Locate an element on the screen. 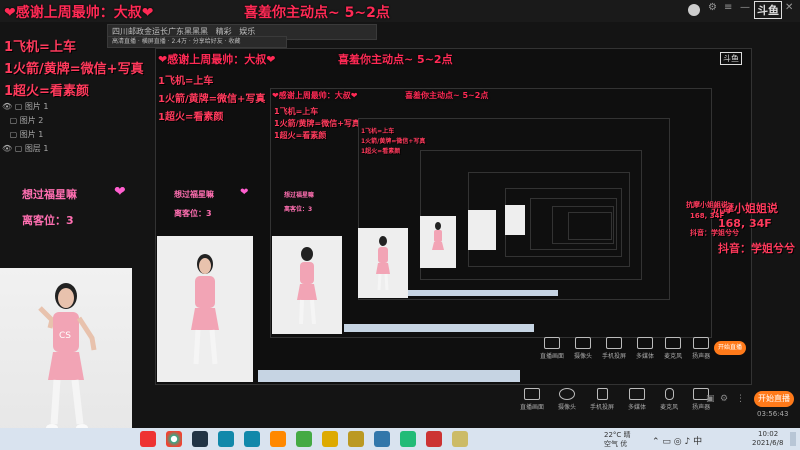 This screenshot has height=450, width=800. nested-seat: 离客位：3 is located at coordinates (193, 213).